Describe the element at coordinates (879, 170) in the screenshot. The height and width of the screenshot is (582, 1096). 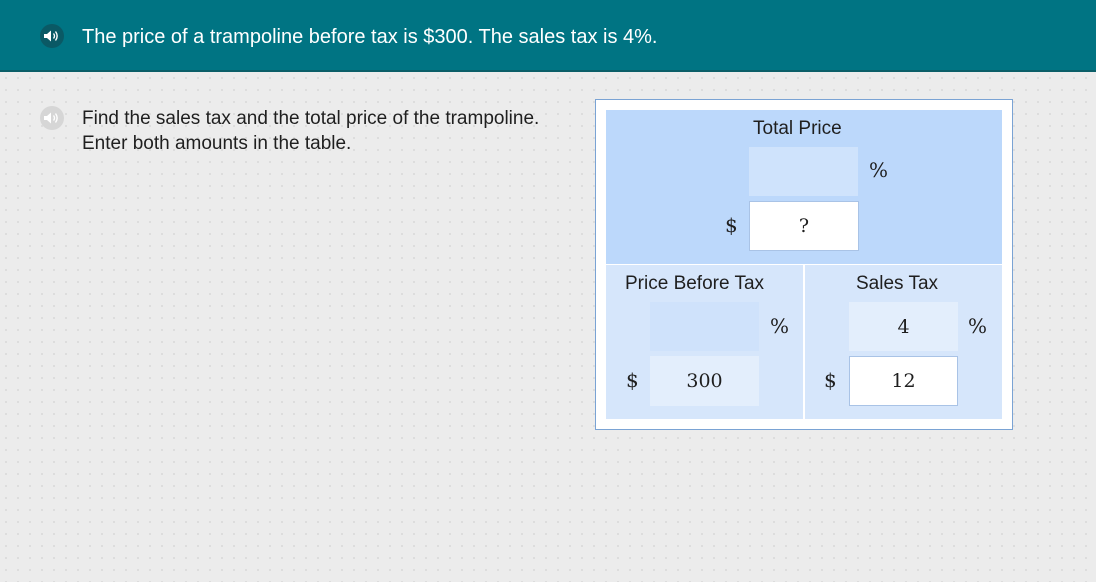
I see `total-price-percent-symbol: %` at that location.